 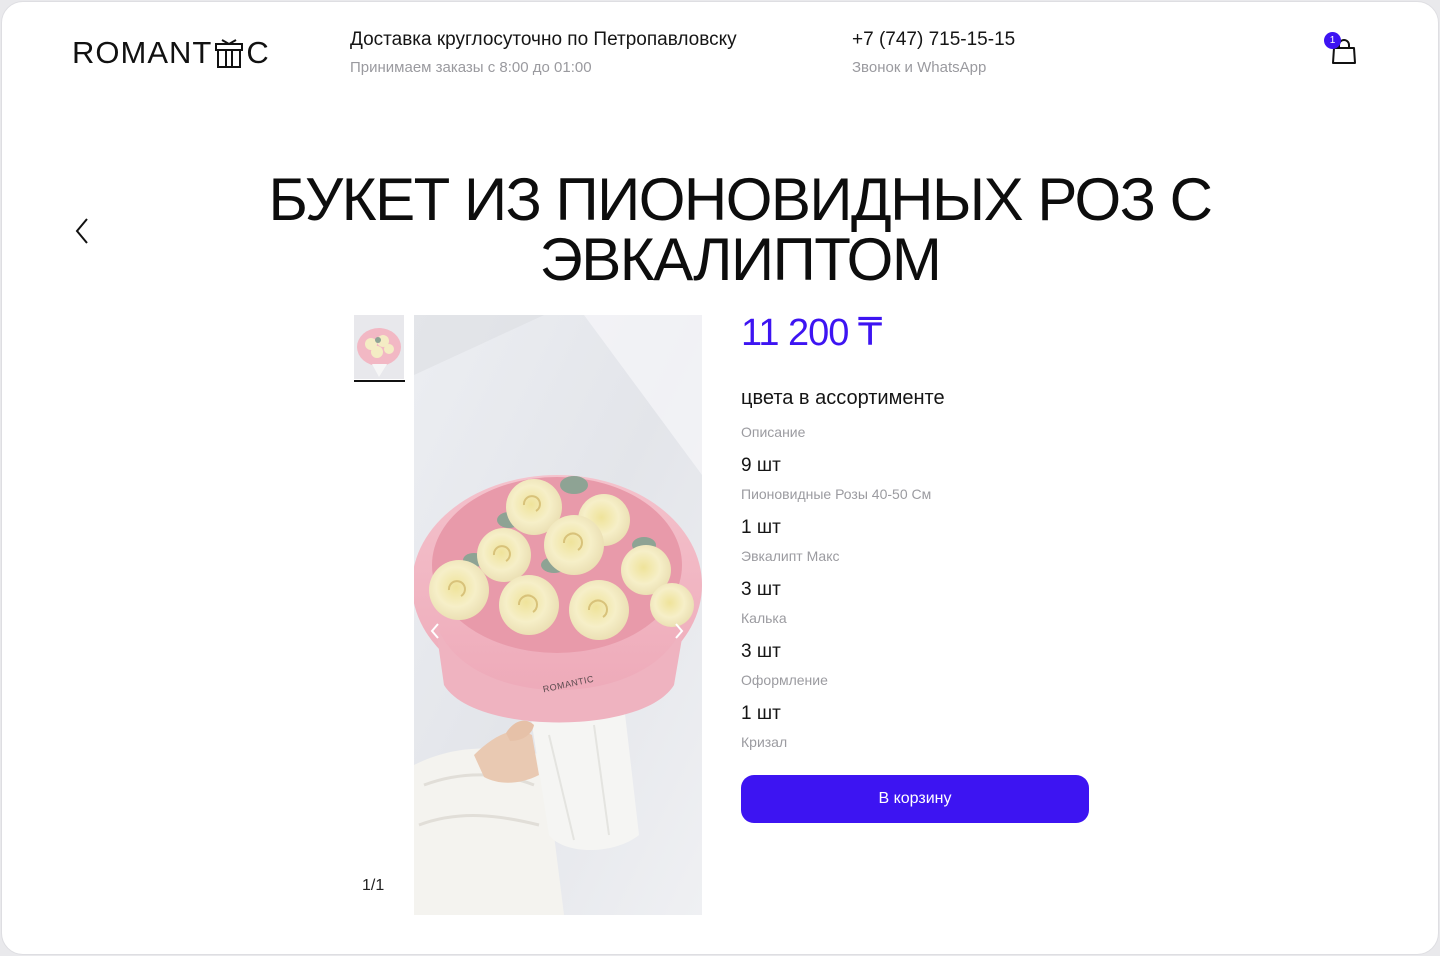 What do you see at coordinates (933, 40) in the screenshot?
I see `phone-link: +7 (747) 715-15-15` at bounding box center [933, 40].